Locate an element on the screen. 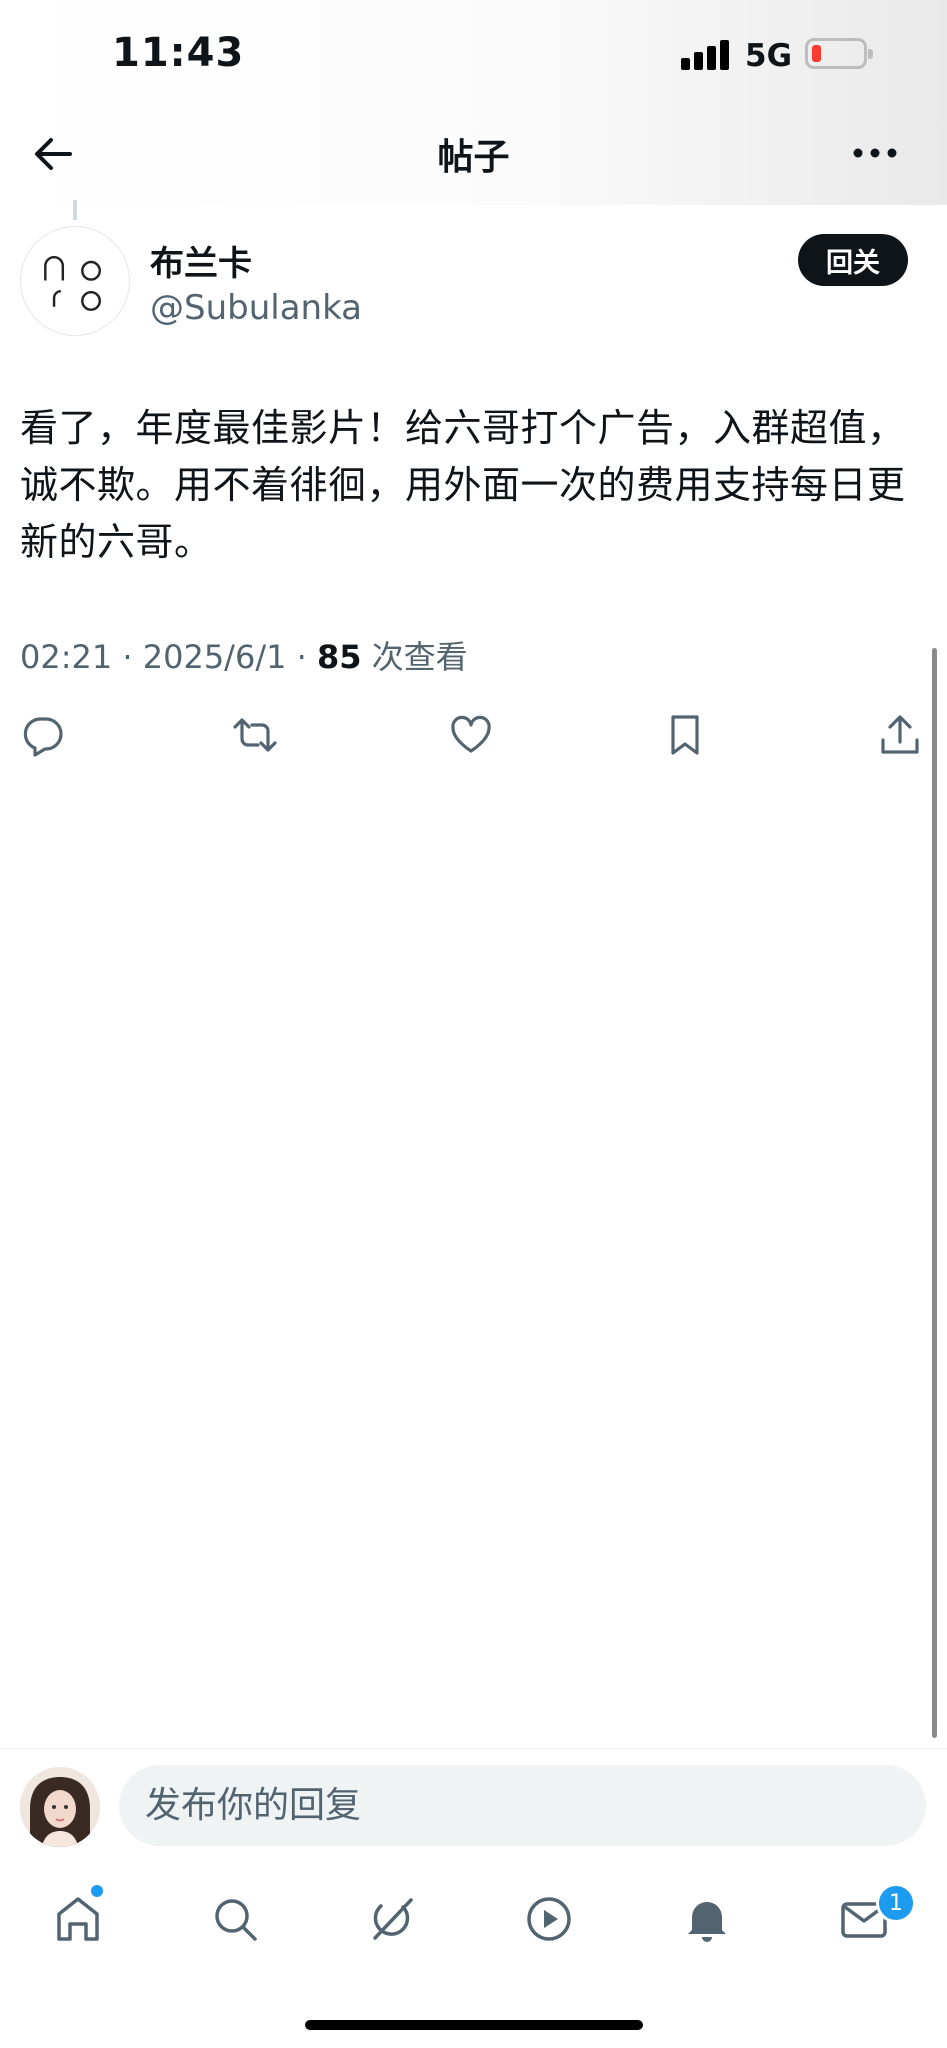 The image size is (947, 2048). like-icon is located at coordinates (471, 735).